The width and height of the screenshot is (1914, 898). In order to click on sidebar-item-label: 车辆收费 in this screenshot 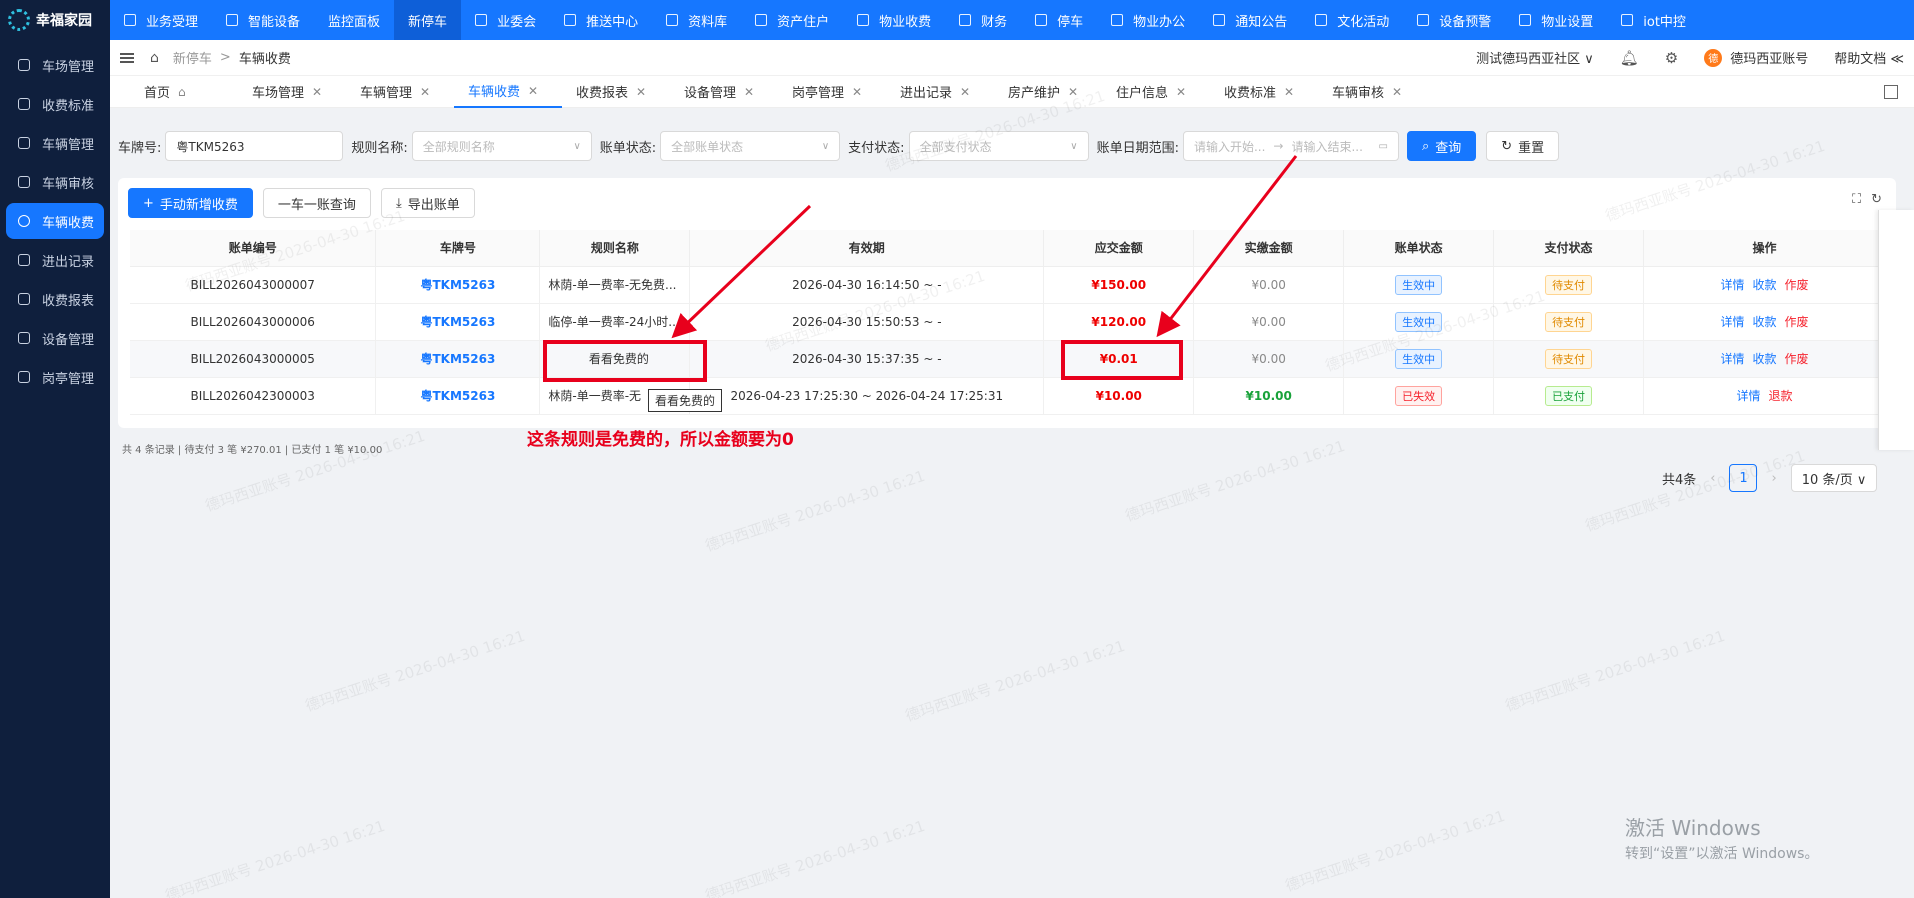, I will do `click(68, 223)`.